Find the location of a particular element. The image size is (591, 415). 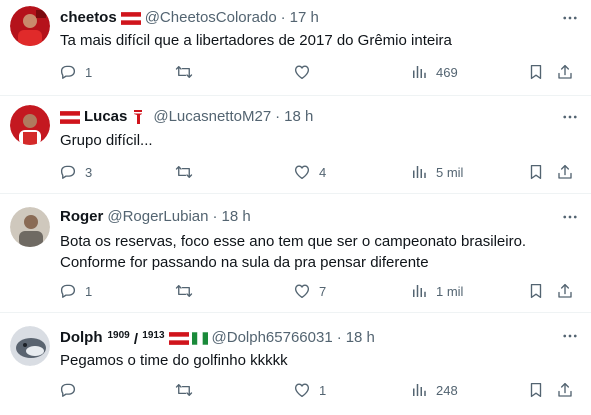

reply-count: 3 is located at coordinates (89, 172).